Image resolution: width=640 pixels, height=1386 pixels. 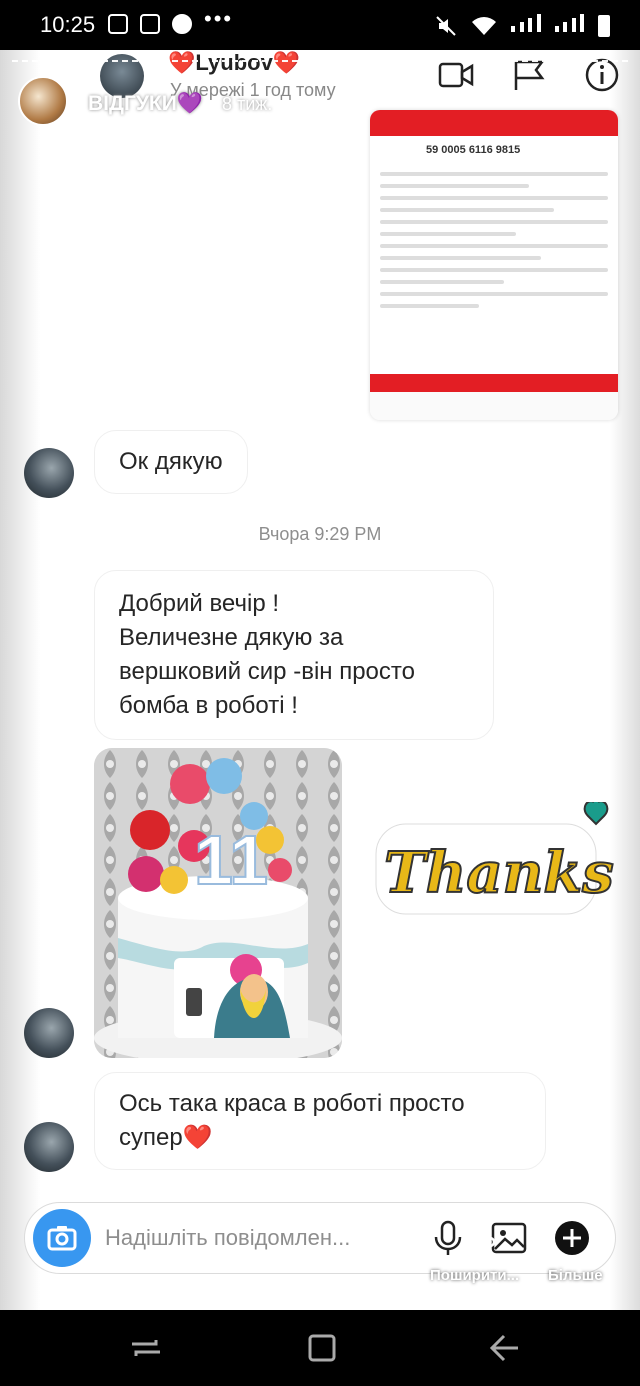 I want to click on gallery-icon, so click(x=150, y=24).